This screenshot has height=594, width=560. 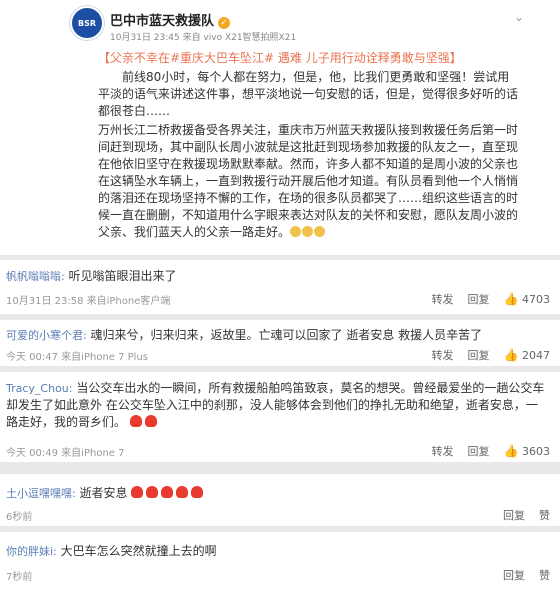 What do you see at coordinates (87, 23) in the screenshot?
I see `author-avatar: BSR` at bounding box center [87, 23].